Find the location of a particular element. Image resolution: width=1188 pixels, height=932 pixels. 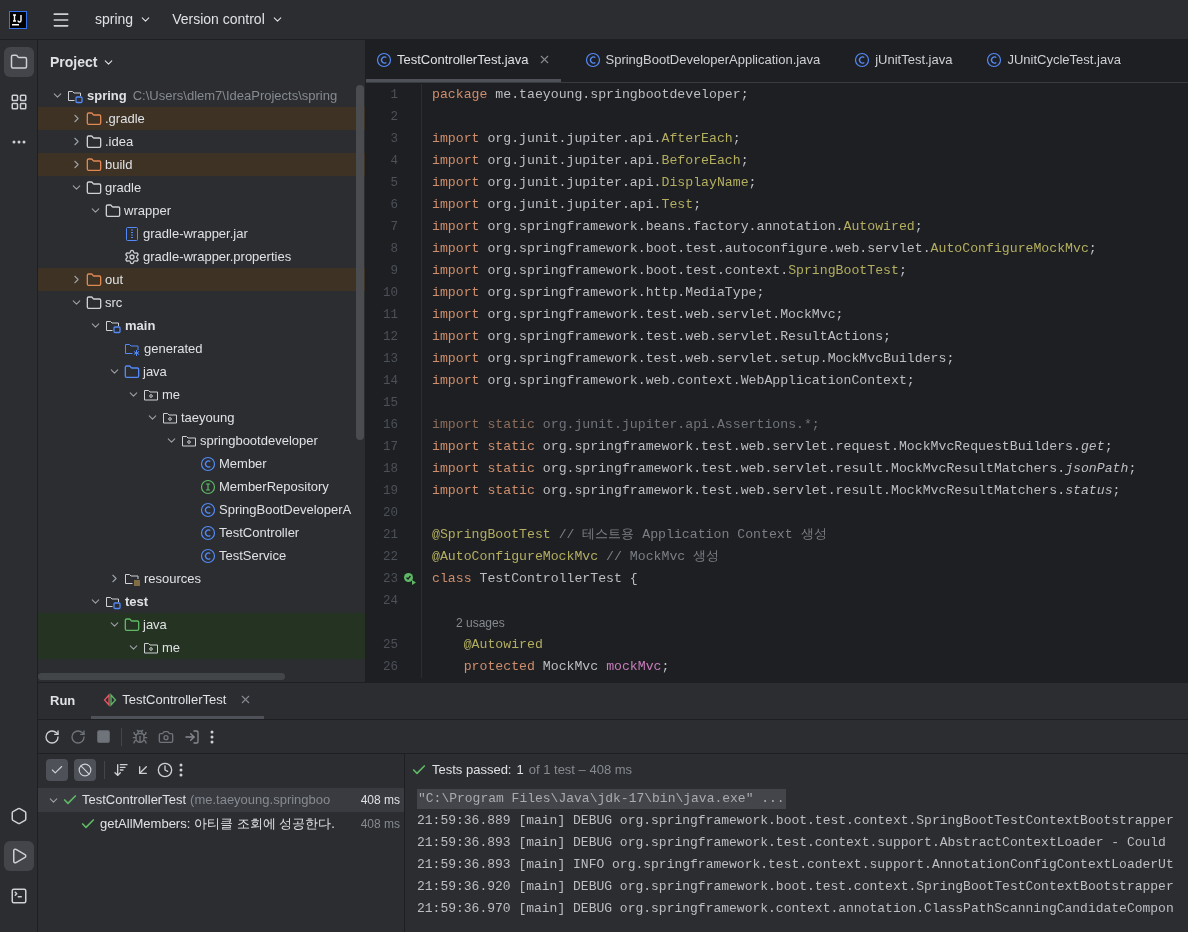

tree-item: main is located at coordinates (201, 325).